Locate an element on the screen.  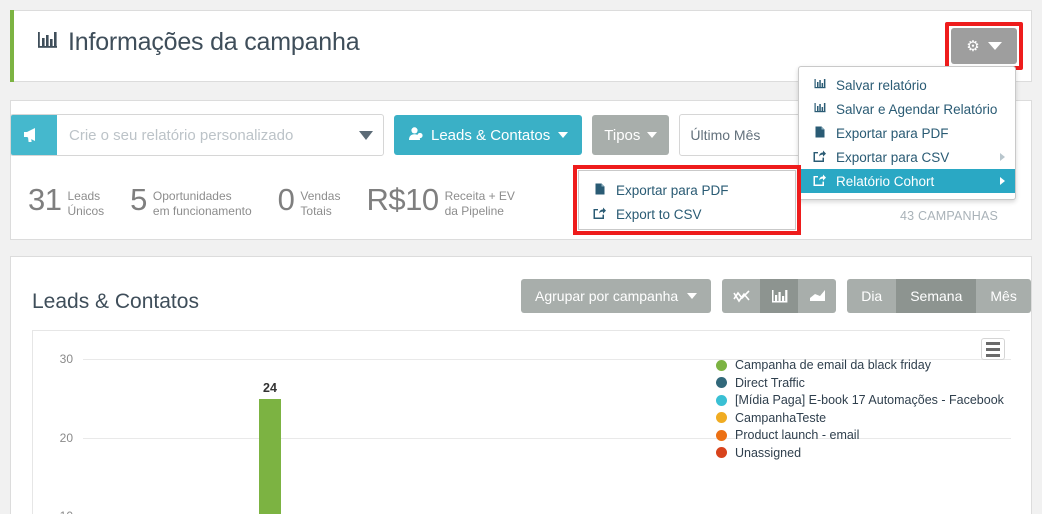
interval-mes-button: Mês is located at coordinates (1003, 296).